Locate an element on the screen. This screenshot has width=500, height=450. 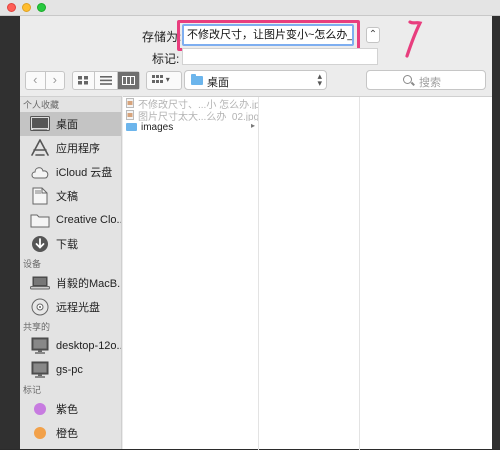
arrange-button: ▾ is located at coordinates (164, 80).